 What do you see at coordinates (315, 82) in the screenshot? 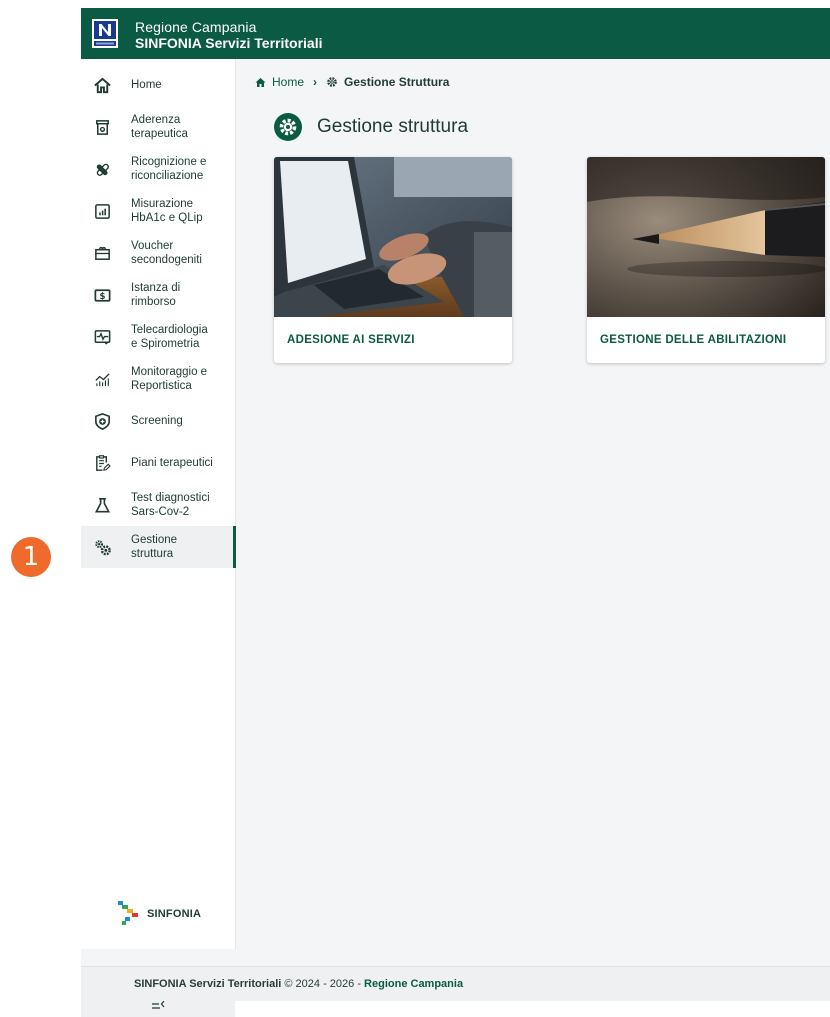
I see `chevron-right-icon: ›` at bounding box center [315, 82].